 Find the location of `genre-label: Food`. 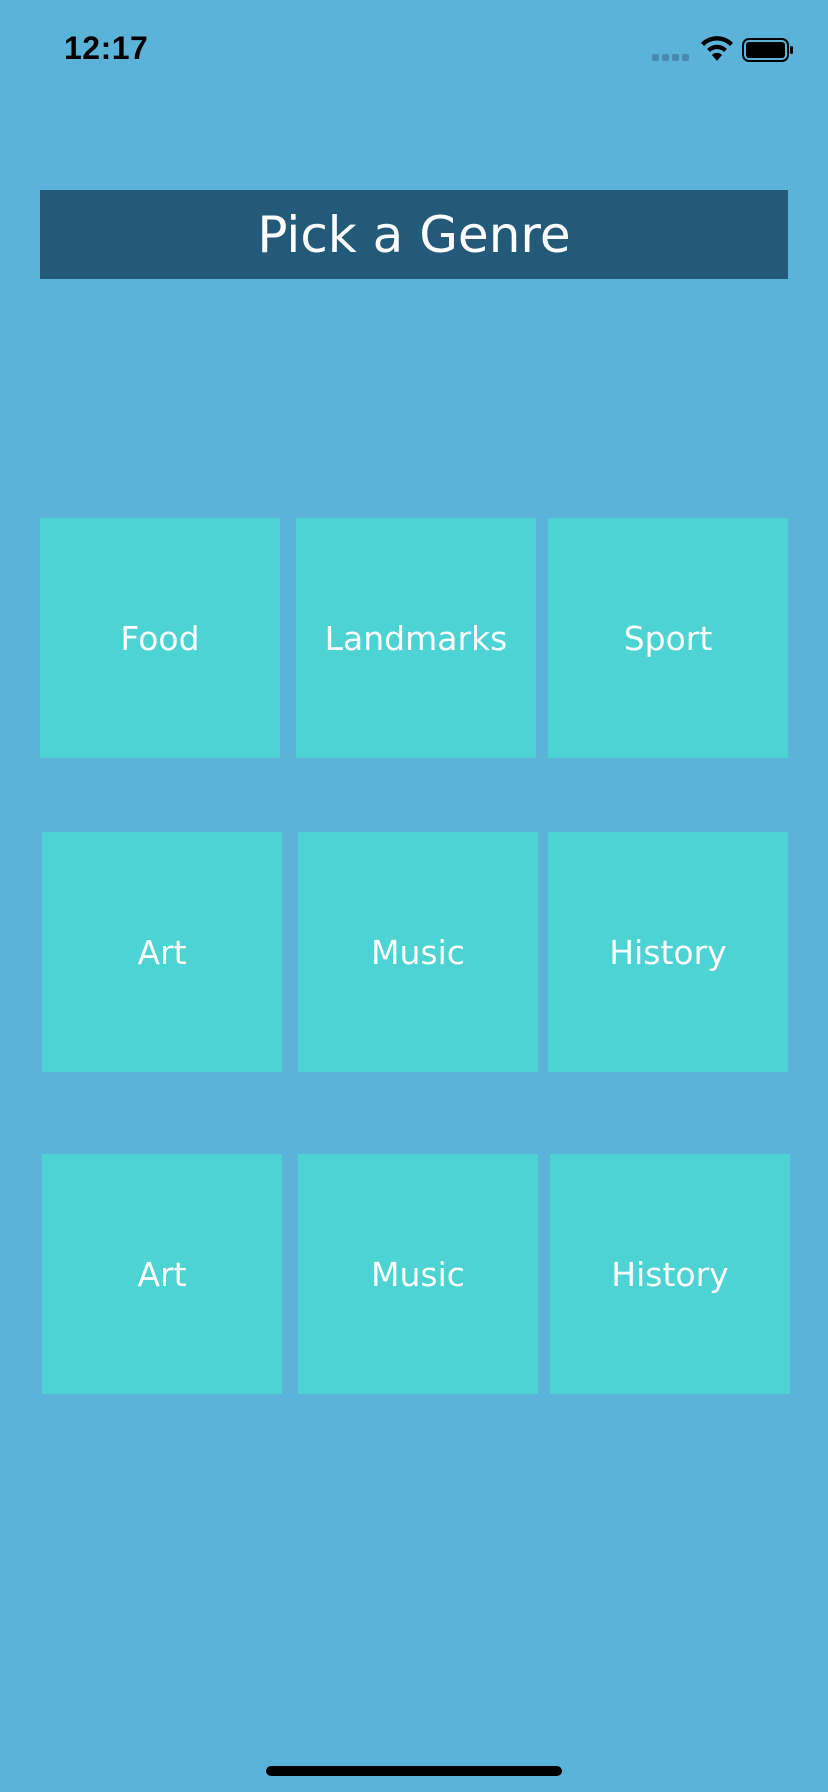

genre-label: Food is located at coordinates (160, 638).